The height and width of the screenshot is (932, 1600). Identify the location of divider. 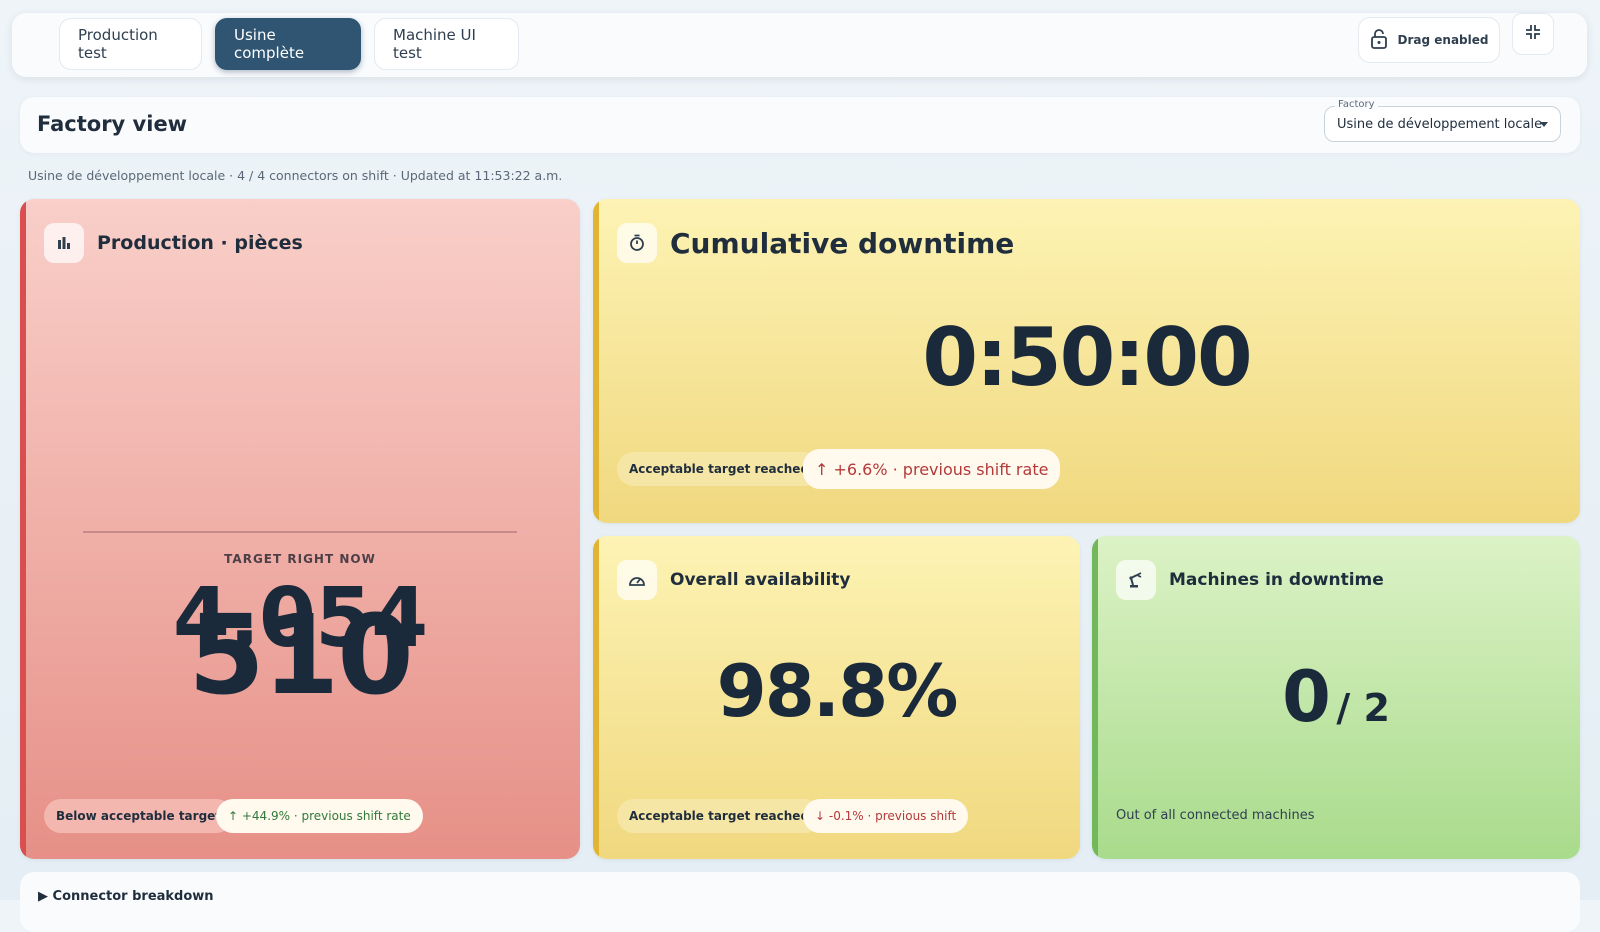
(300, 532).